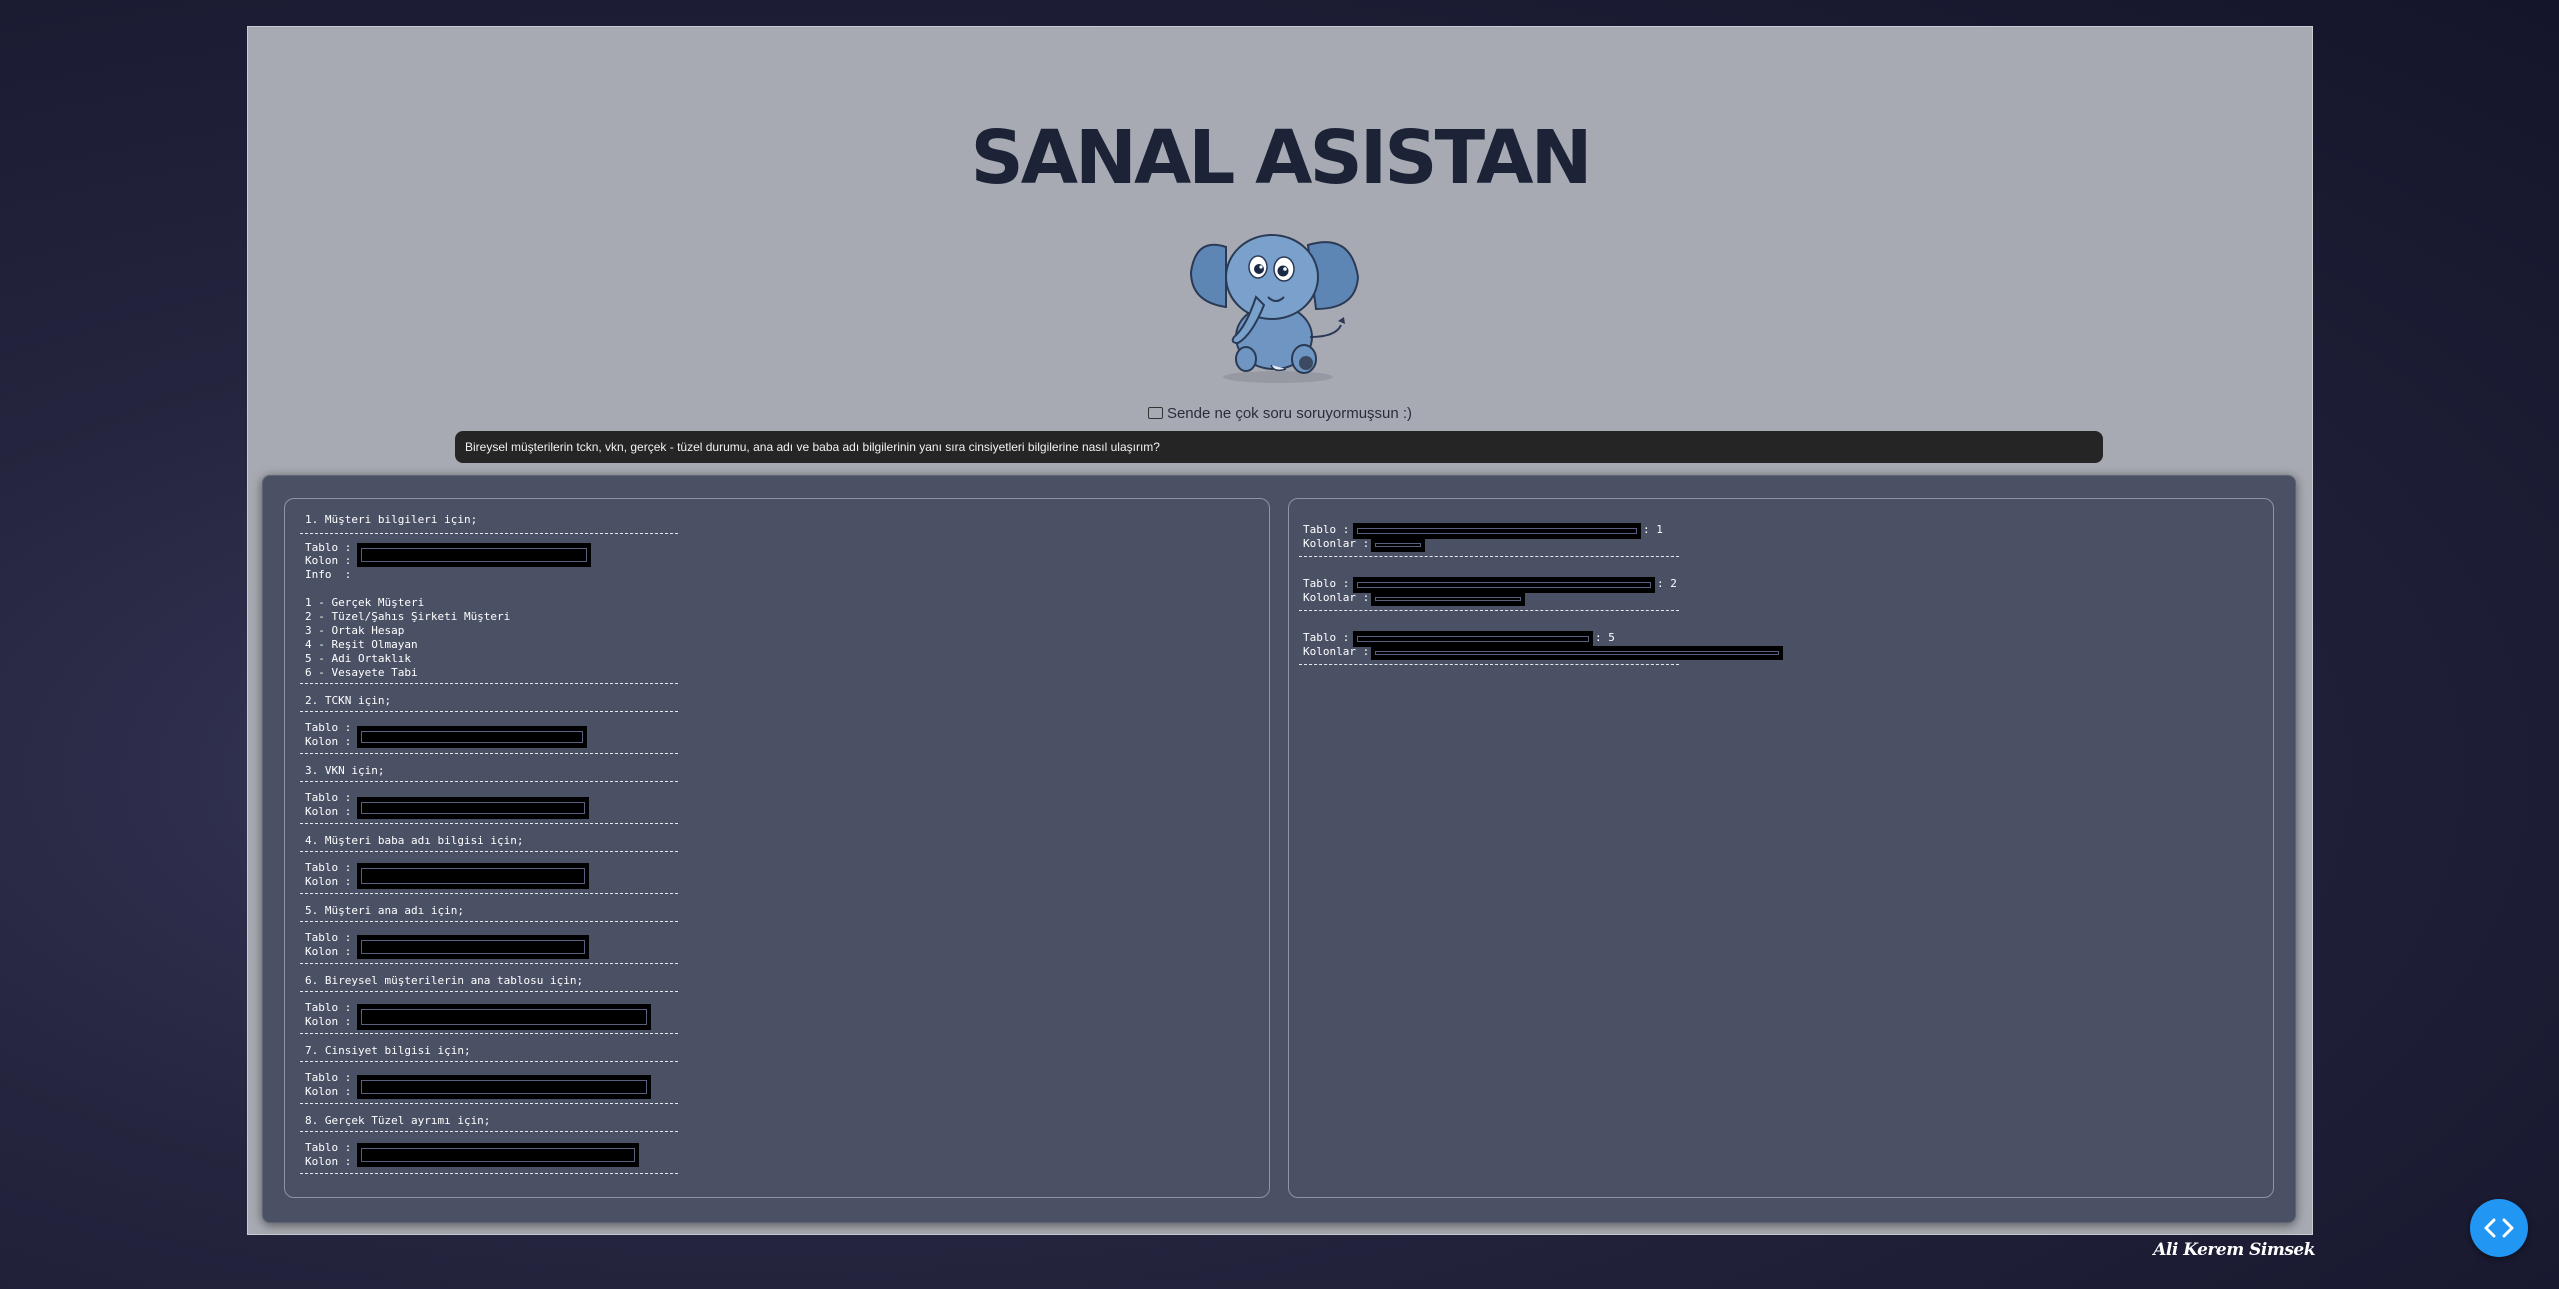  Describe the element at coordinates (414, 840) in the screenshot. I see `section-heading: 4. Müşteri baba adı bilgisi için;` at that location.